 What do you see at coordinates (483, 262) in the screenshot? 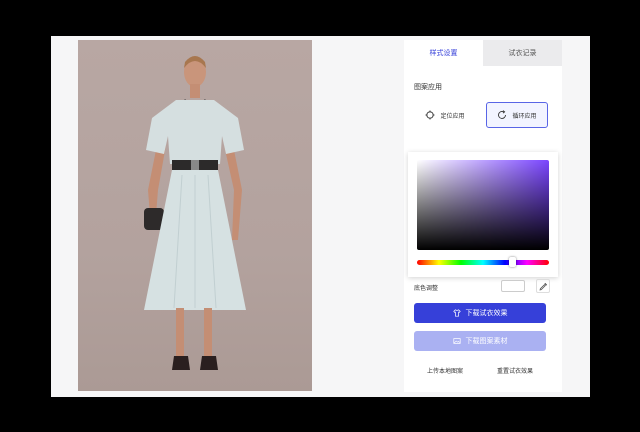
I see `hue-slider` at bounding box center [483, 262].